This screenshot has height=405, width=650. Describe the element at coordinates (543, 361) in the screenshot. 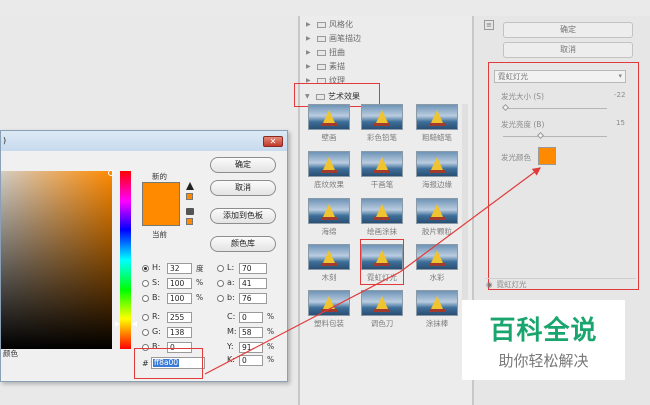

I see `watermark-subtitle: 助你轻松解决` at that location.